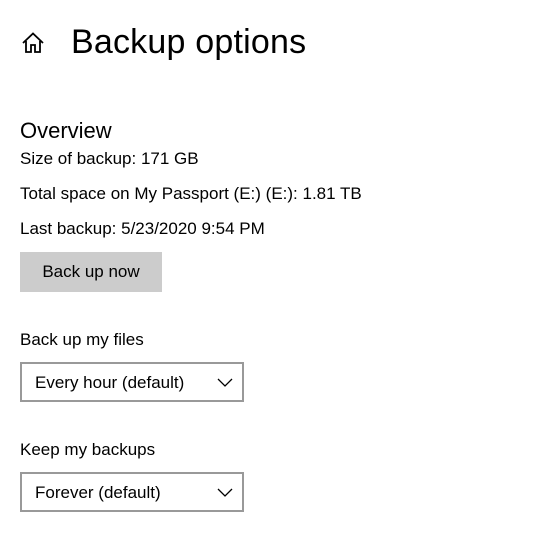  I want to click on backup-frequency-dropdown: Every hour (default), so click(132, 382).